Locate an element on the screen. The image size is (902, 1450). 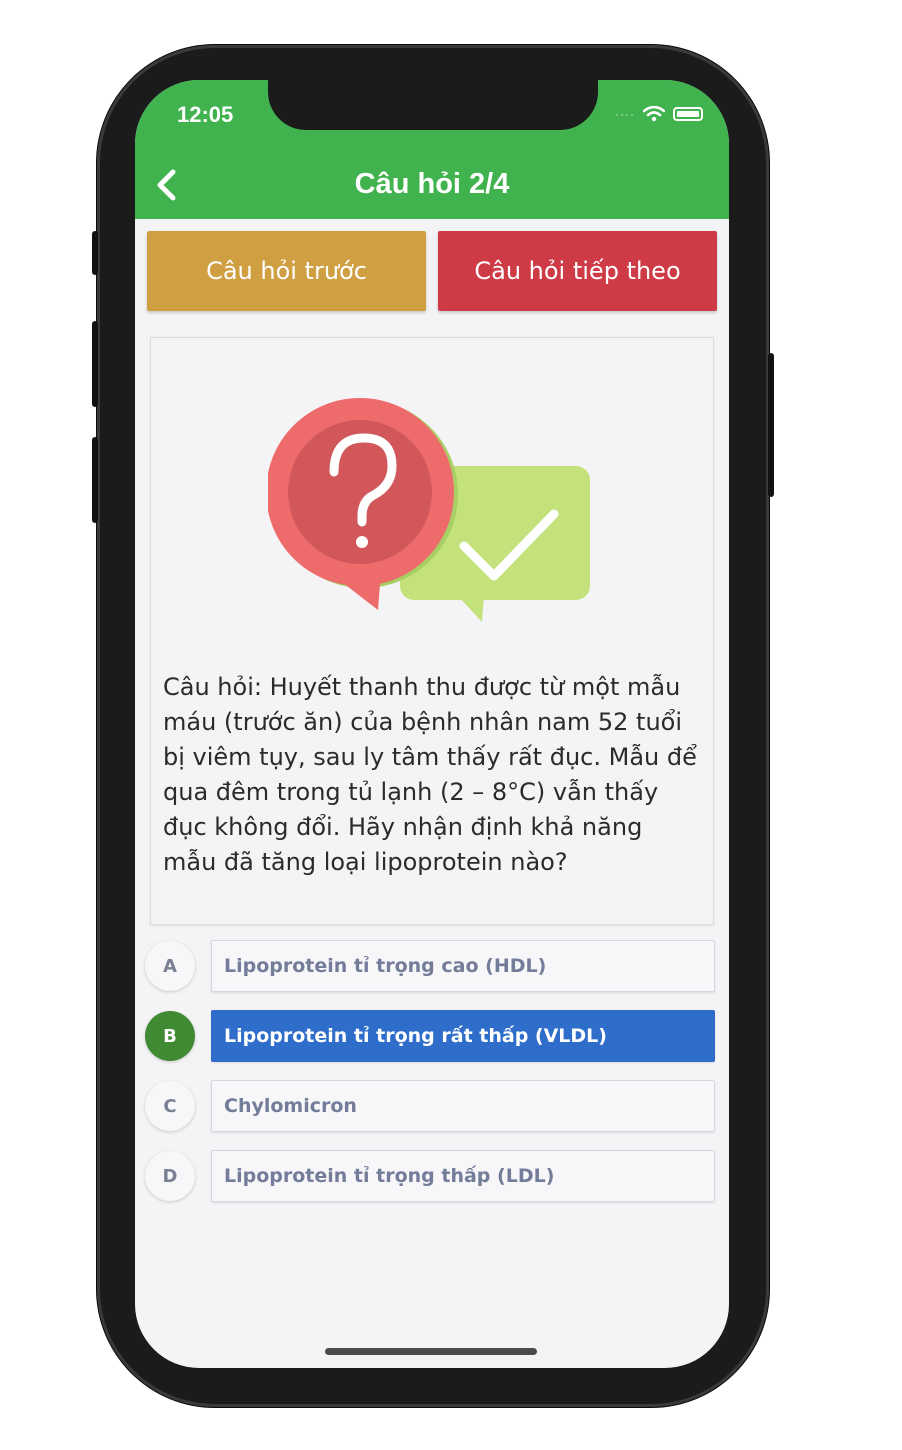
wifi-icon is located at coordinates (654, 114).